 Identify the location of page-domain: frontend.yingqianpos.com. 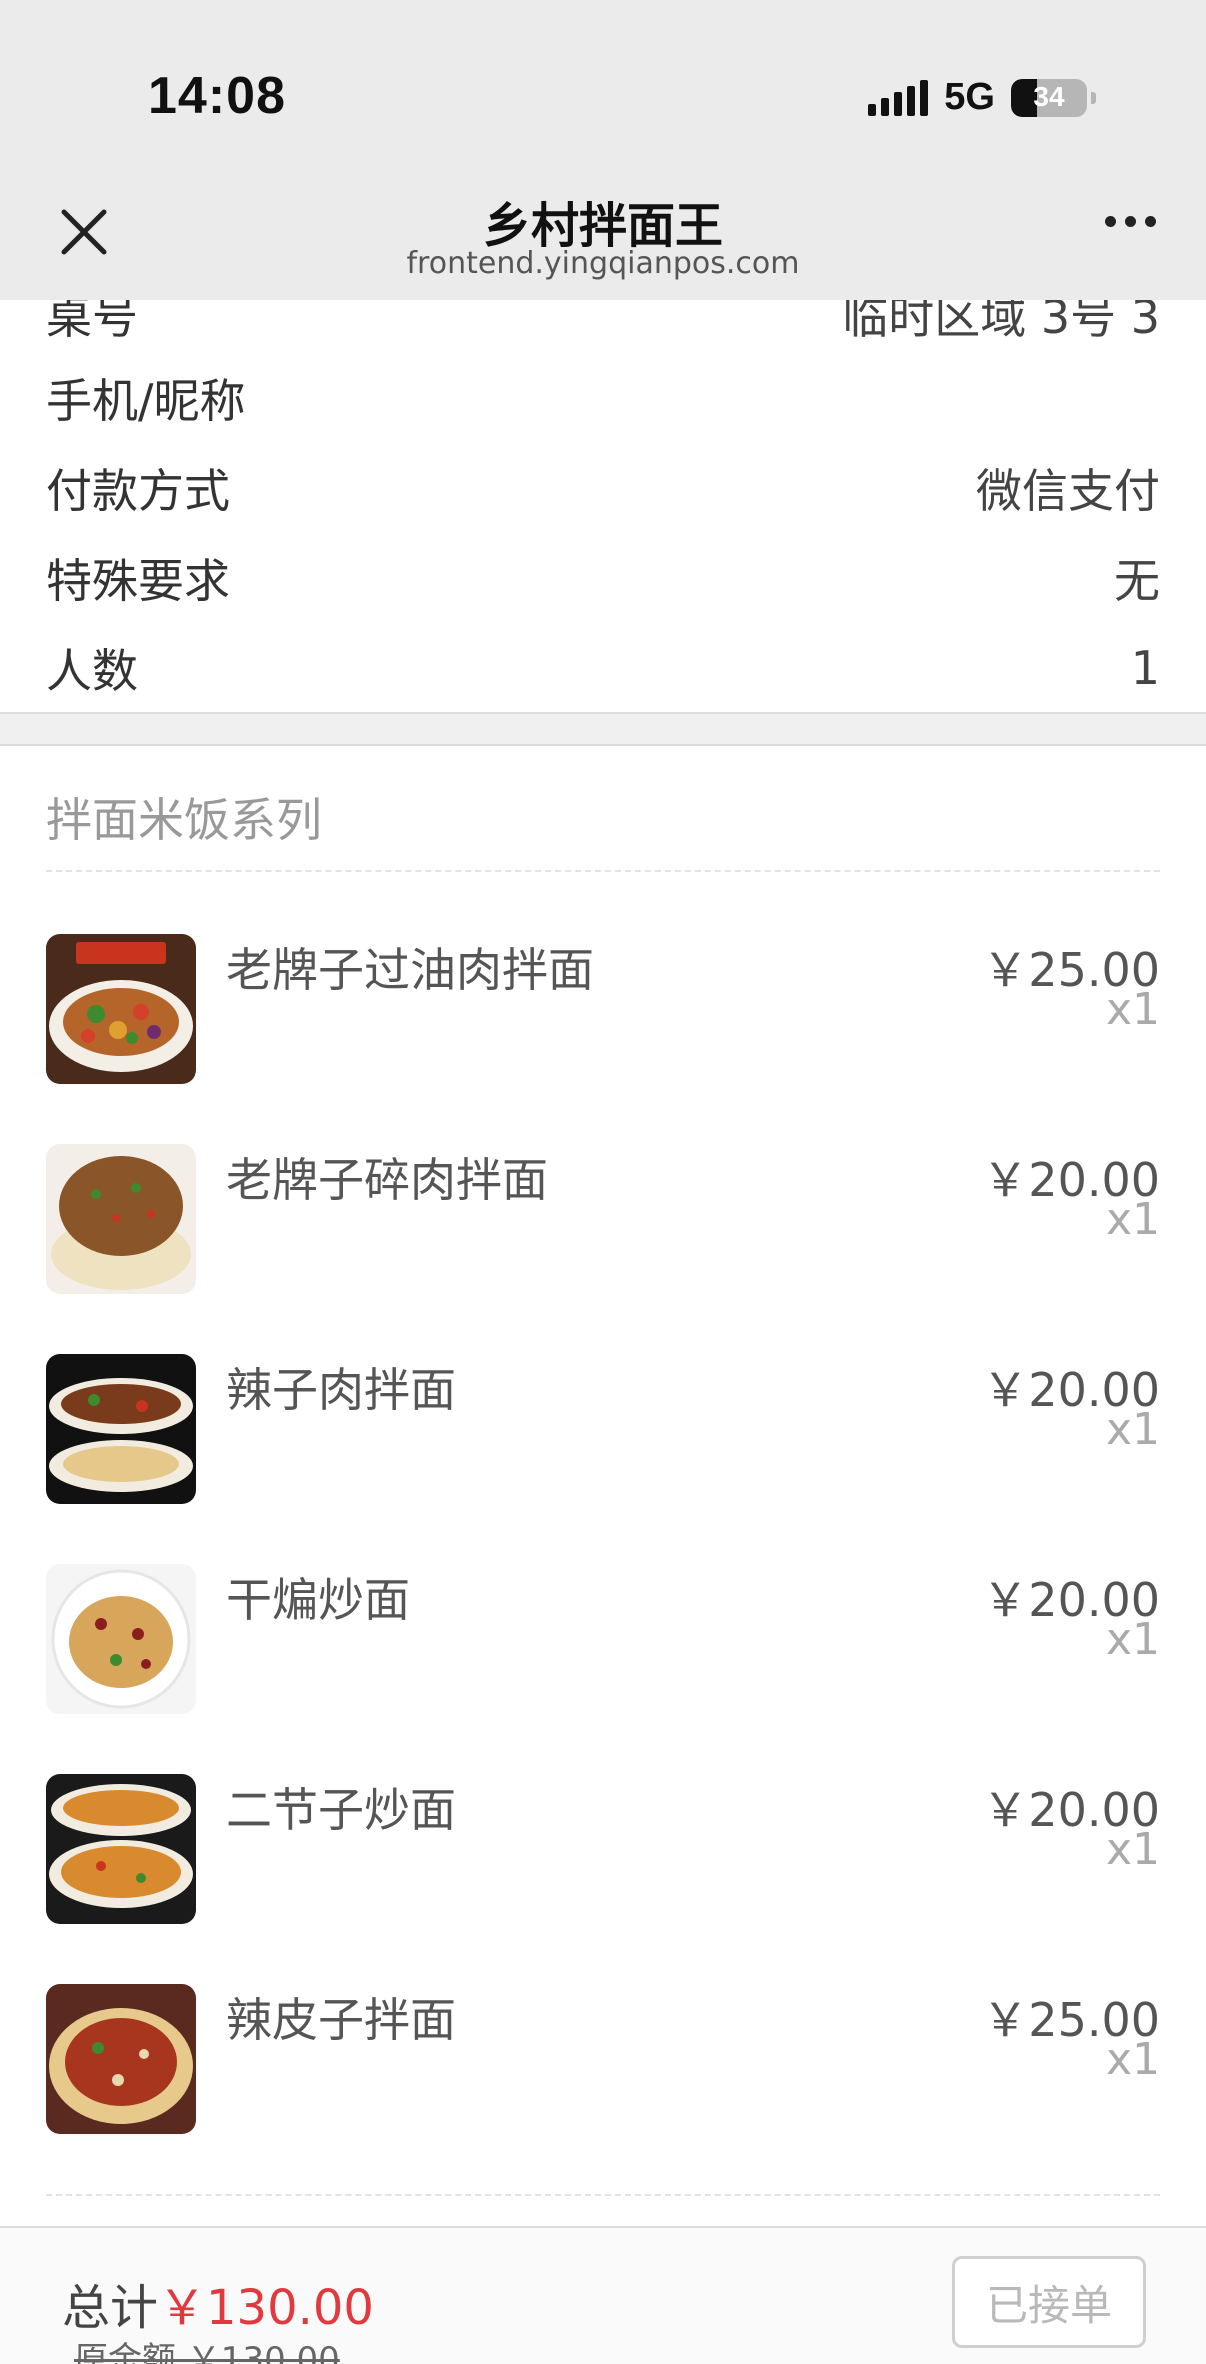
(603, 263).